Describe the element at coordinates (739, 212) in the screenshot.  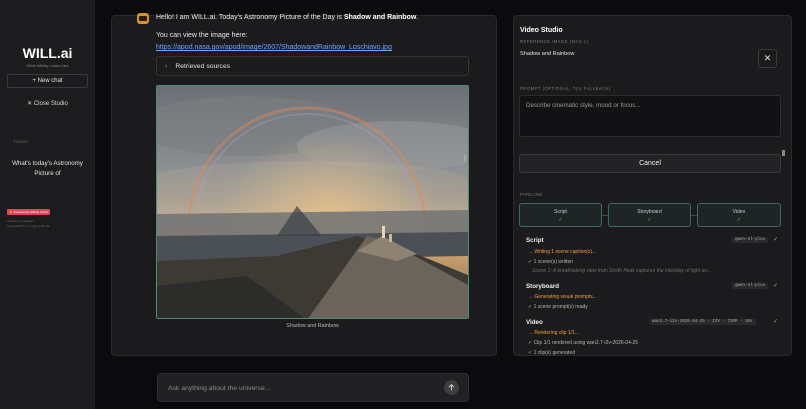
I see `pipeline-step-name: Video` at that location.